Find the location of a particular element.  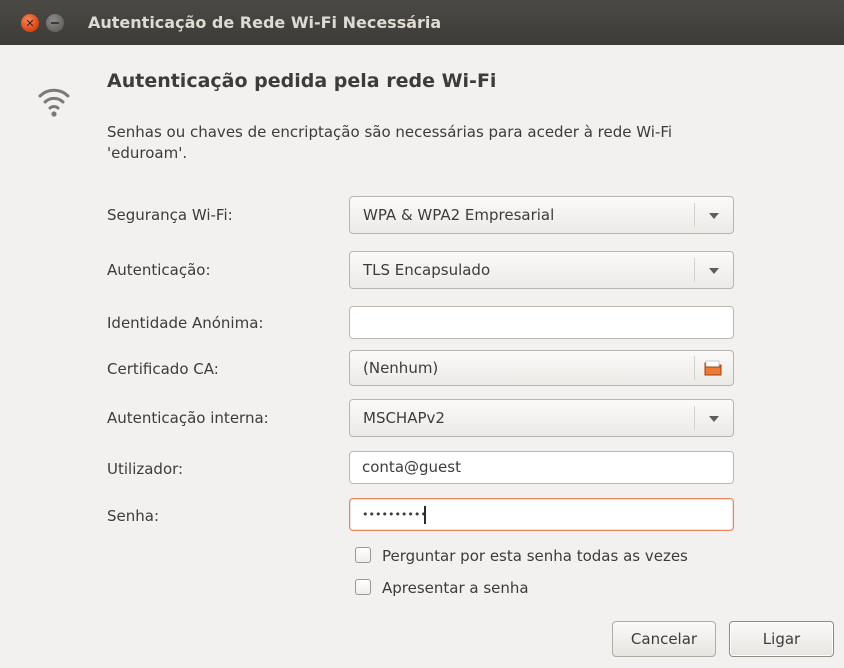

authentication-value: TLS Encapsulado is located at coordinates (427, 270).